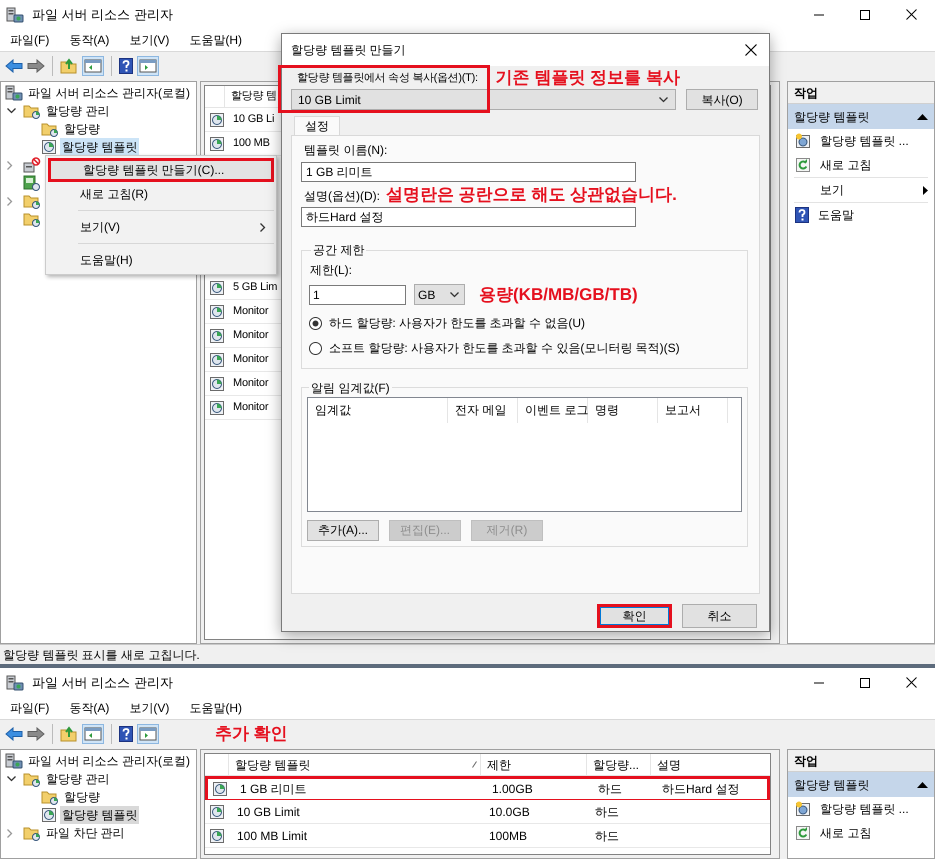 This screenshot has height=859, width=935. Describe the element at coordinates (468, 172) in the screenshot. I see `template-name-field: 1 GB 리미트` at that location.